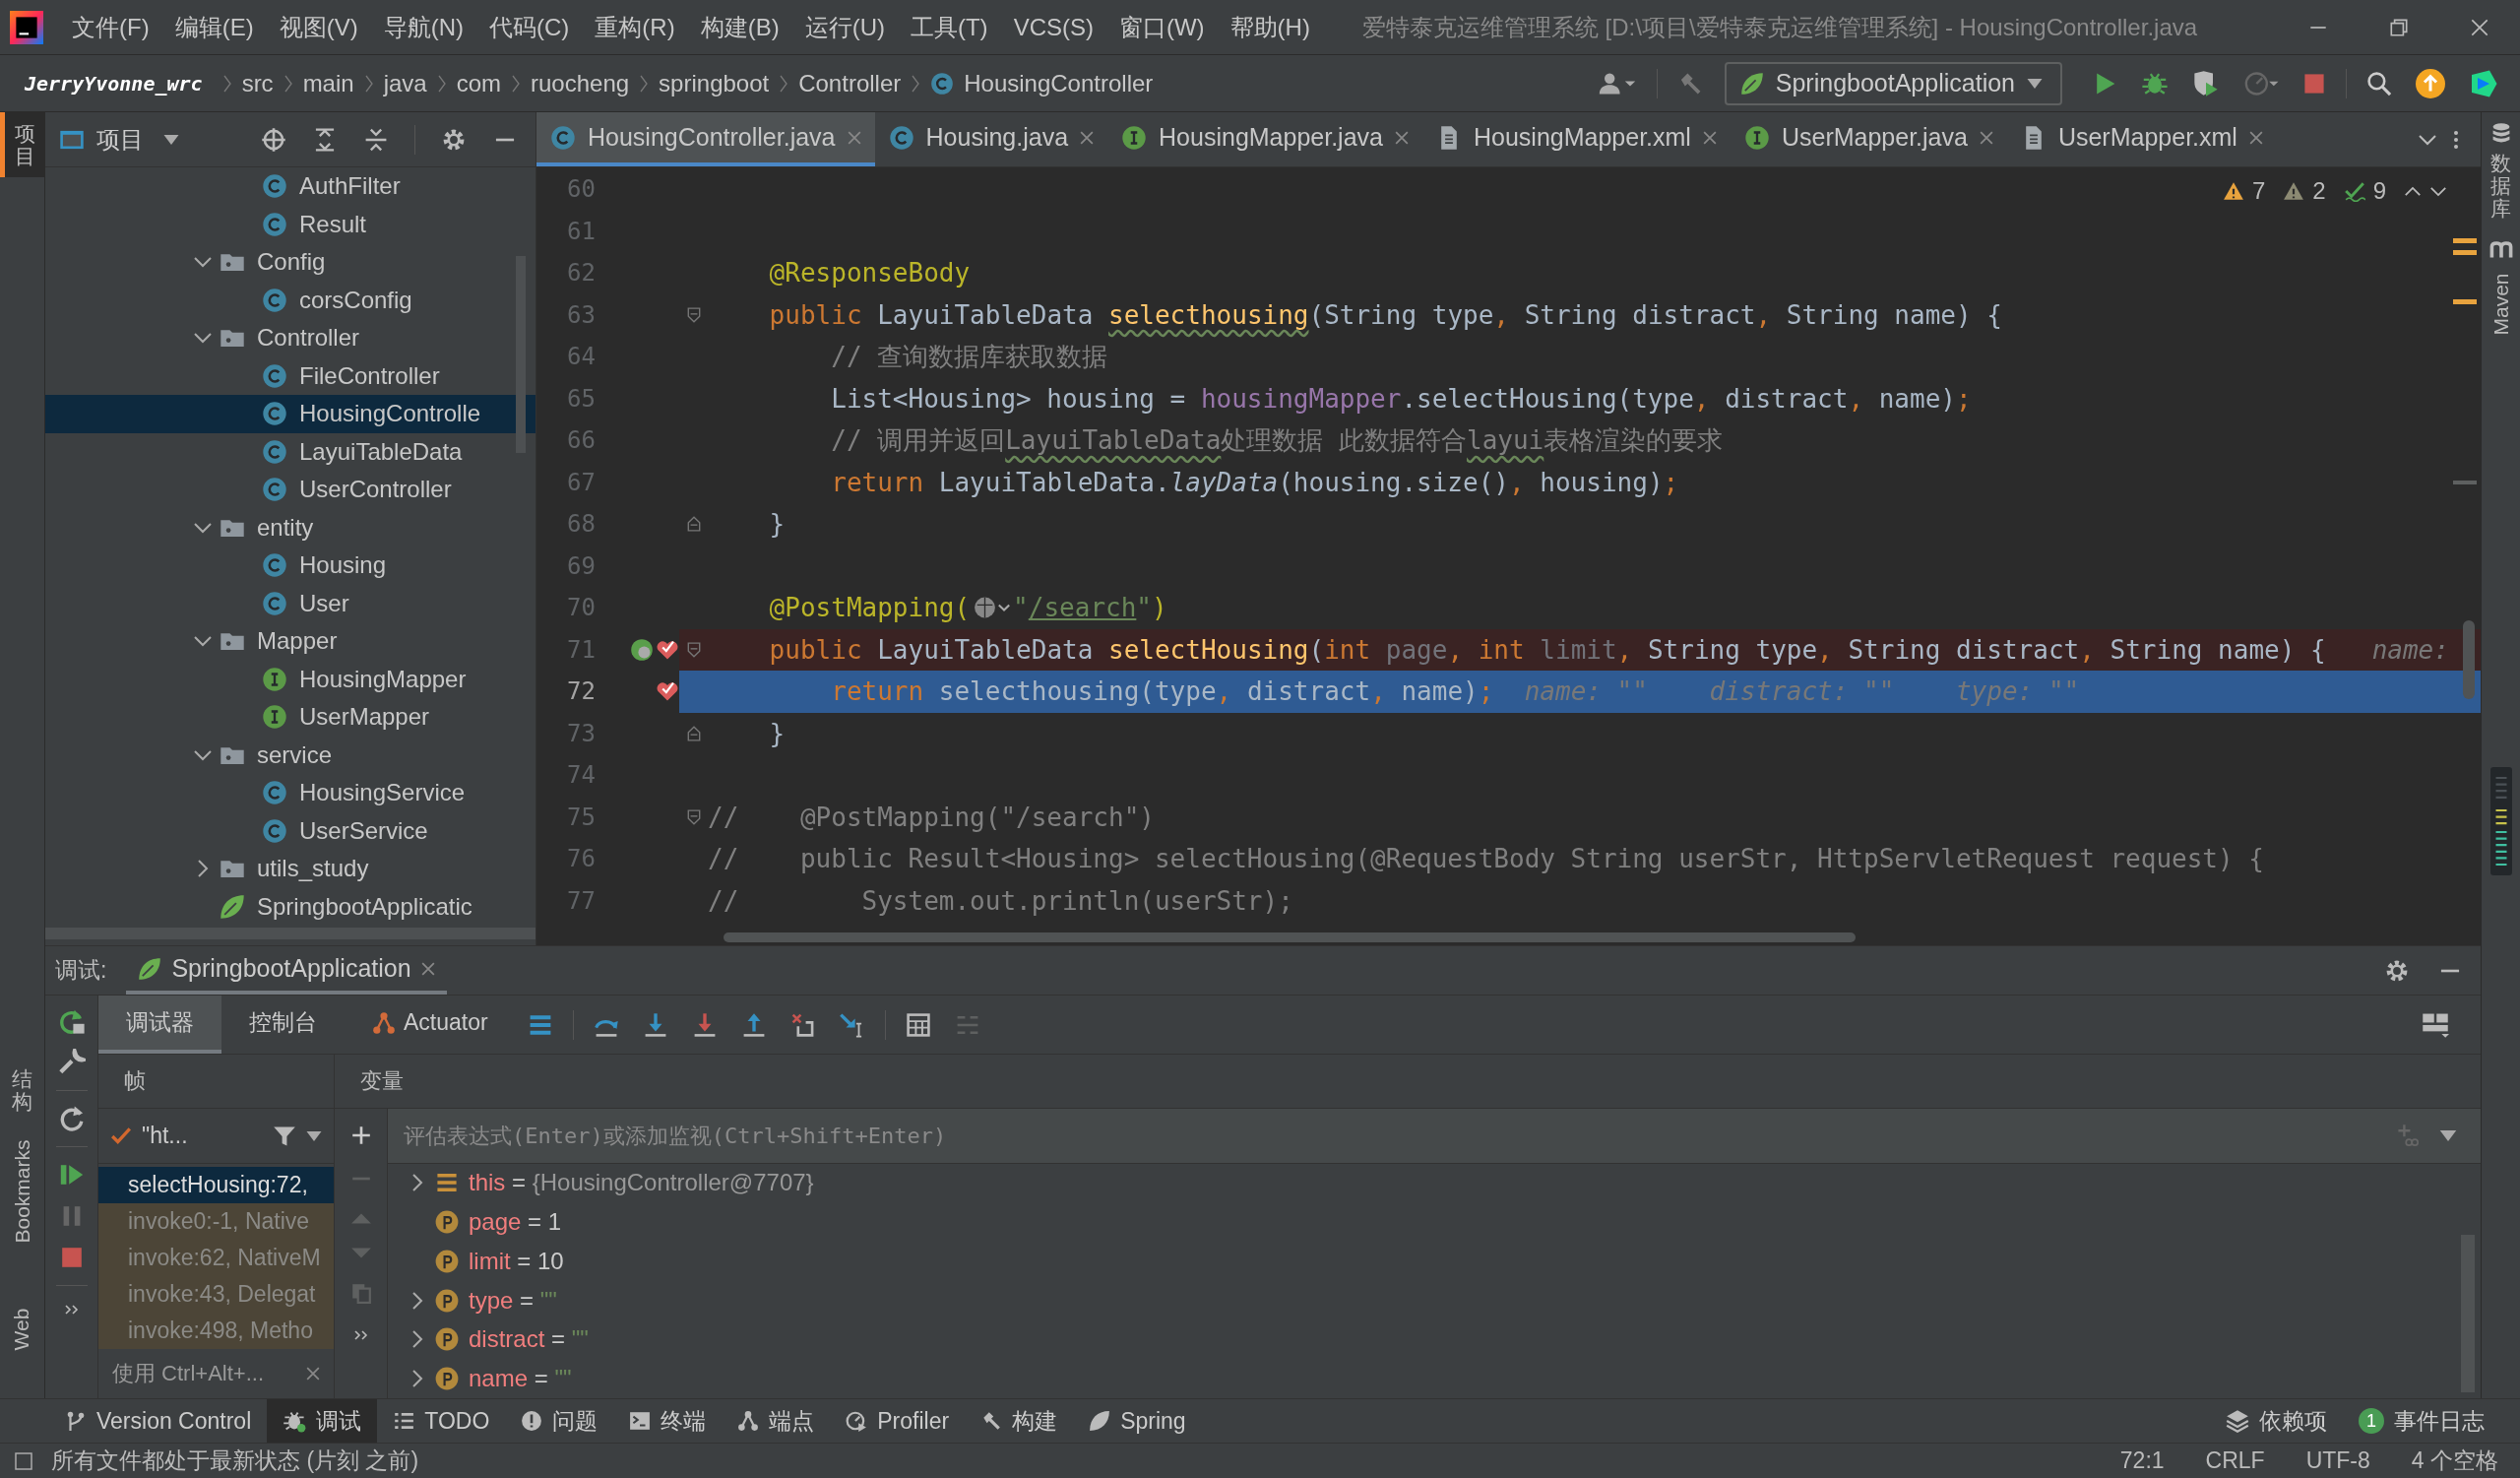 The image size is (2520, 1478). I want to click on status-item: CRLF, so click(2235, 1460).